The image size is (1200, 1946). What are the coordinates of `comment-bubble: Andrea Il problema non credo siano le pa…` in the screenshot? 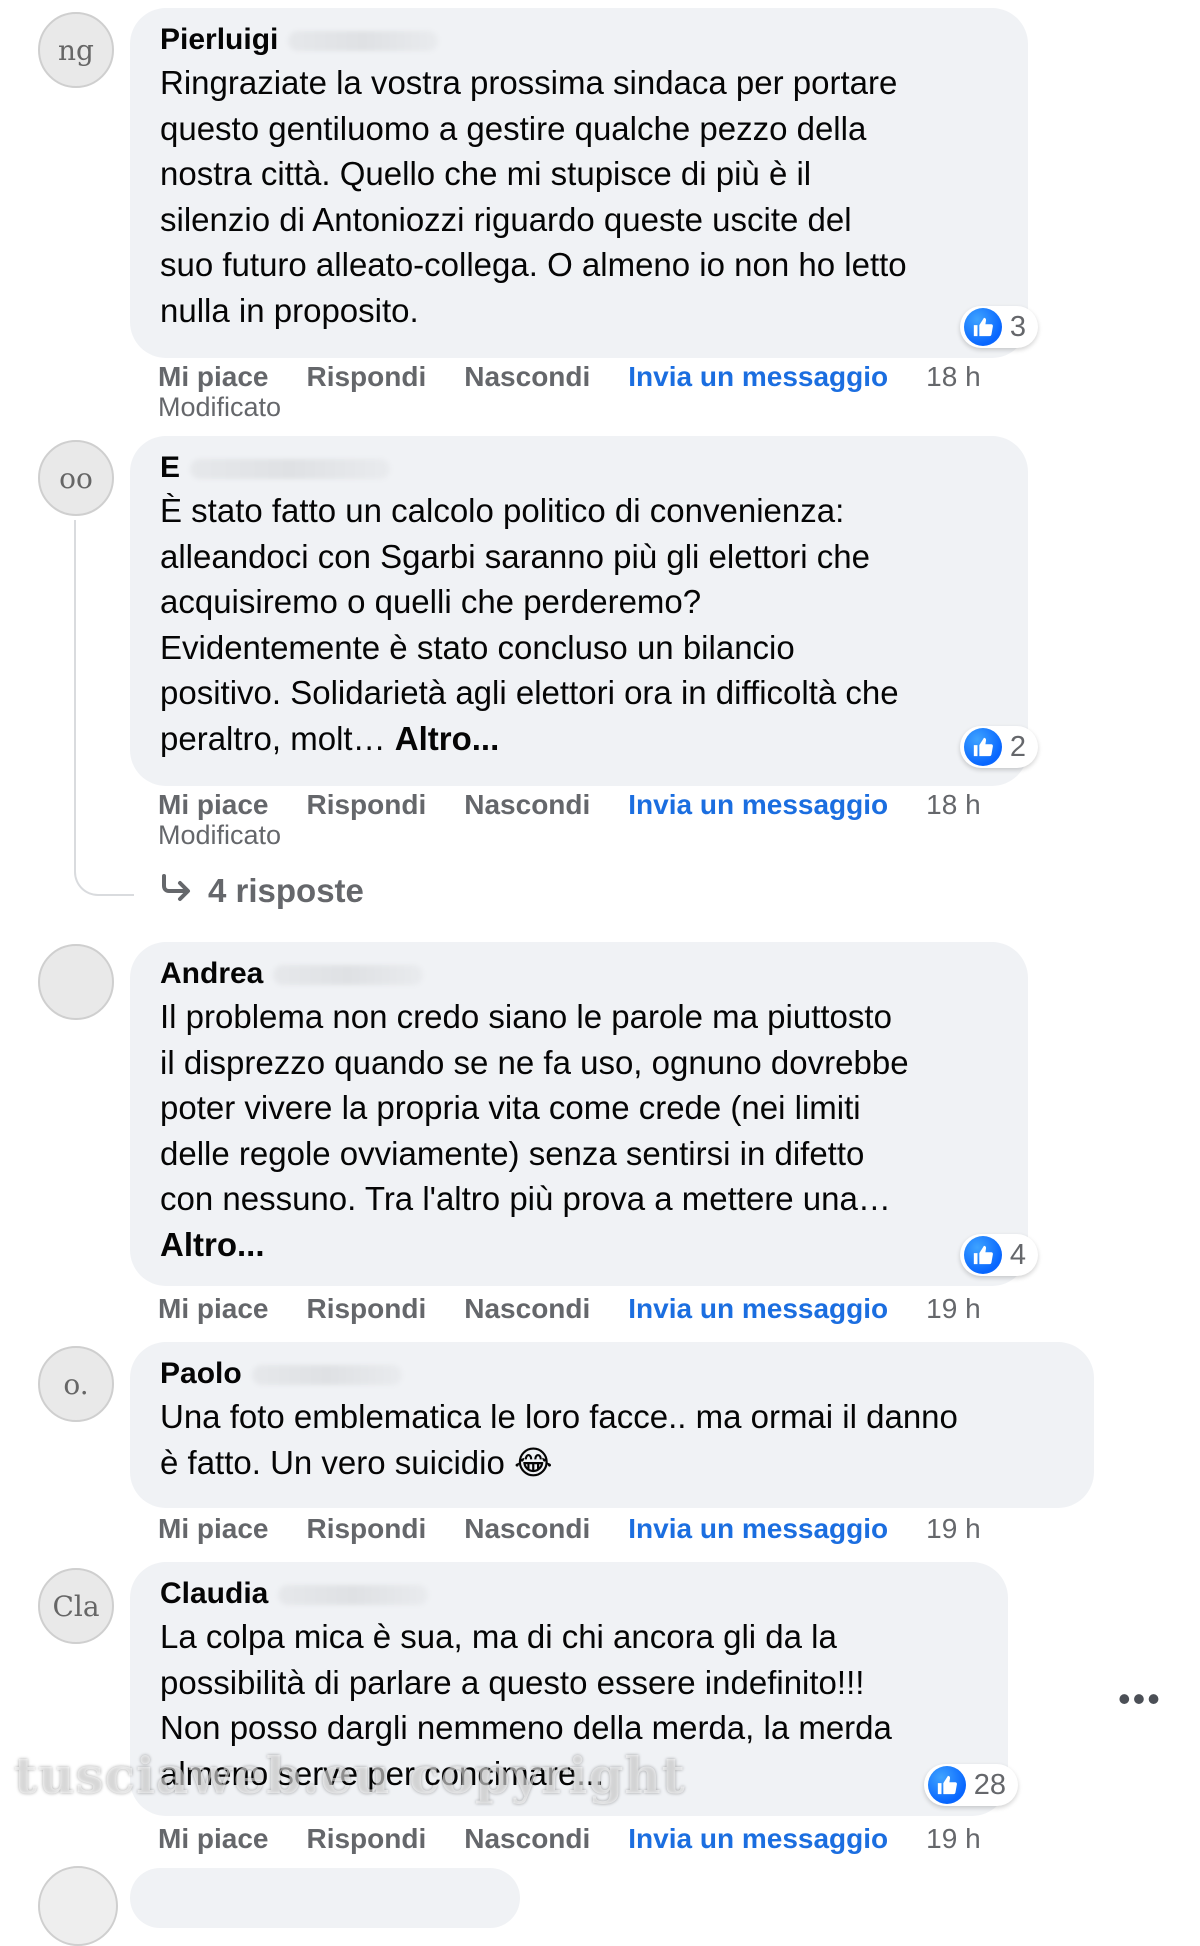 It's located at (584, 1114).